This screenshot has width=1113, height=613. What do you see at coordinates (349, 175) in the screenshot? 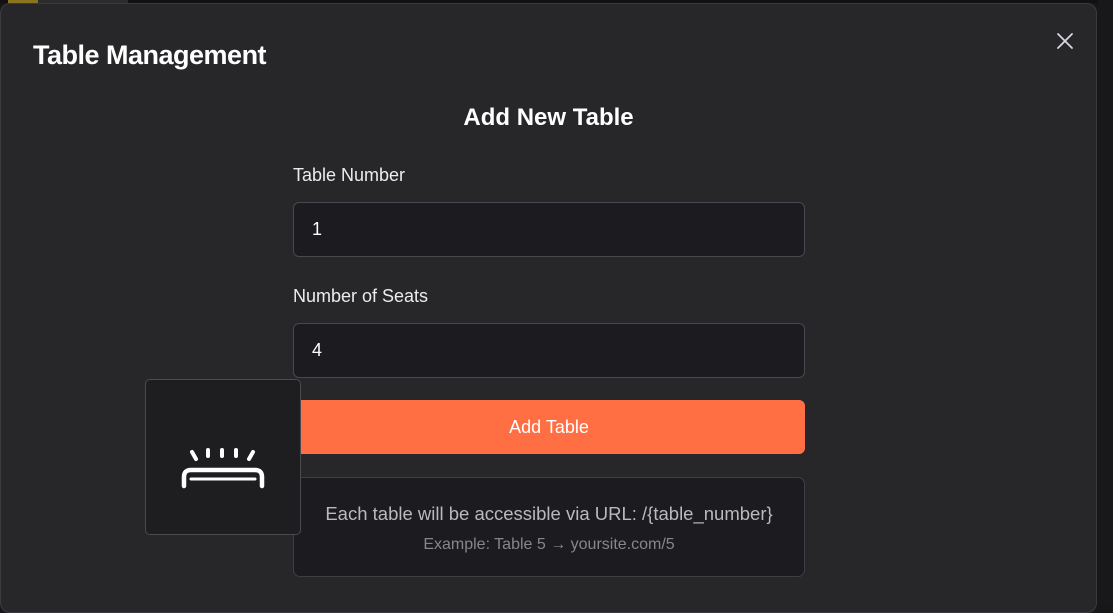
I see `table-number-label: Table Number` at bounding box center [349, 175].